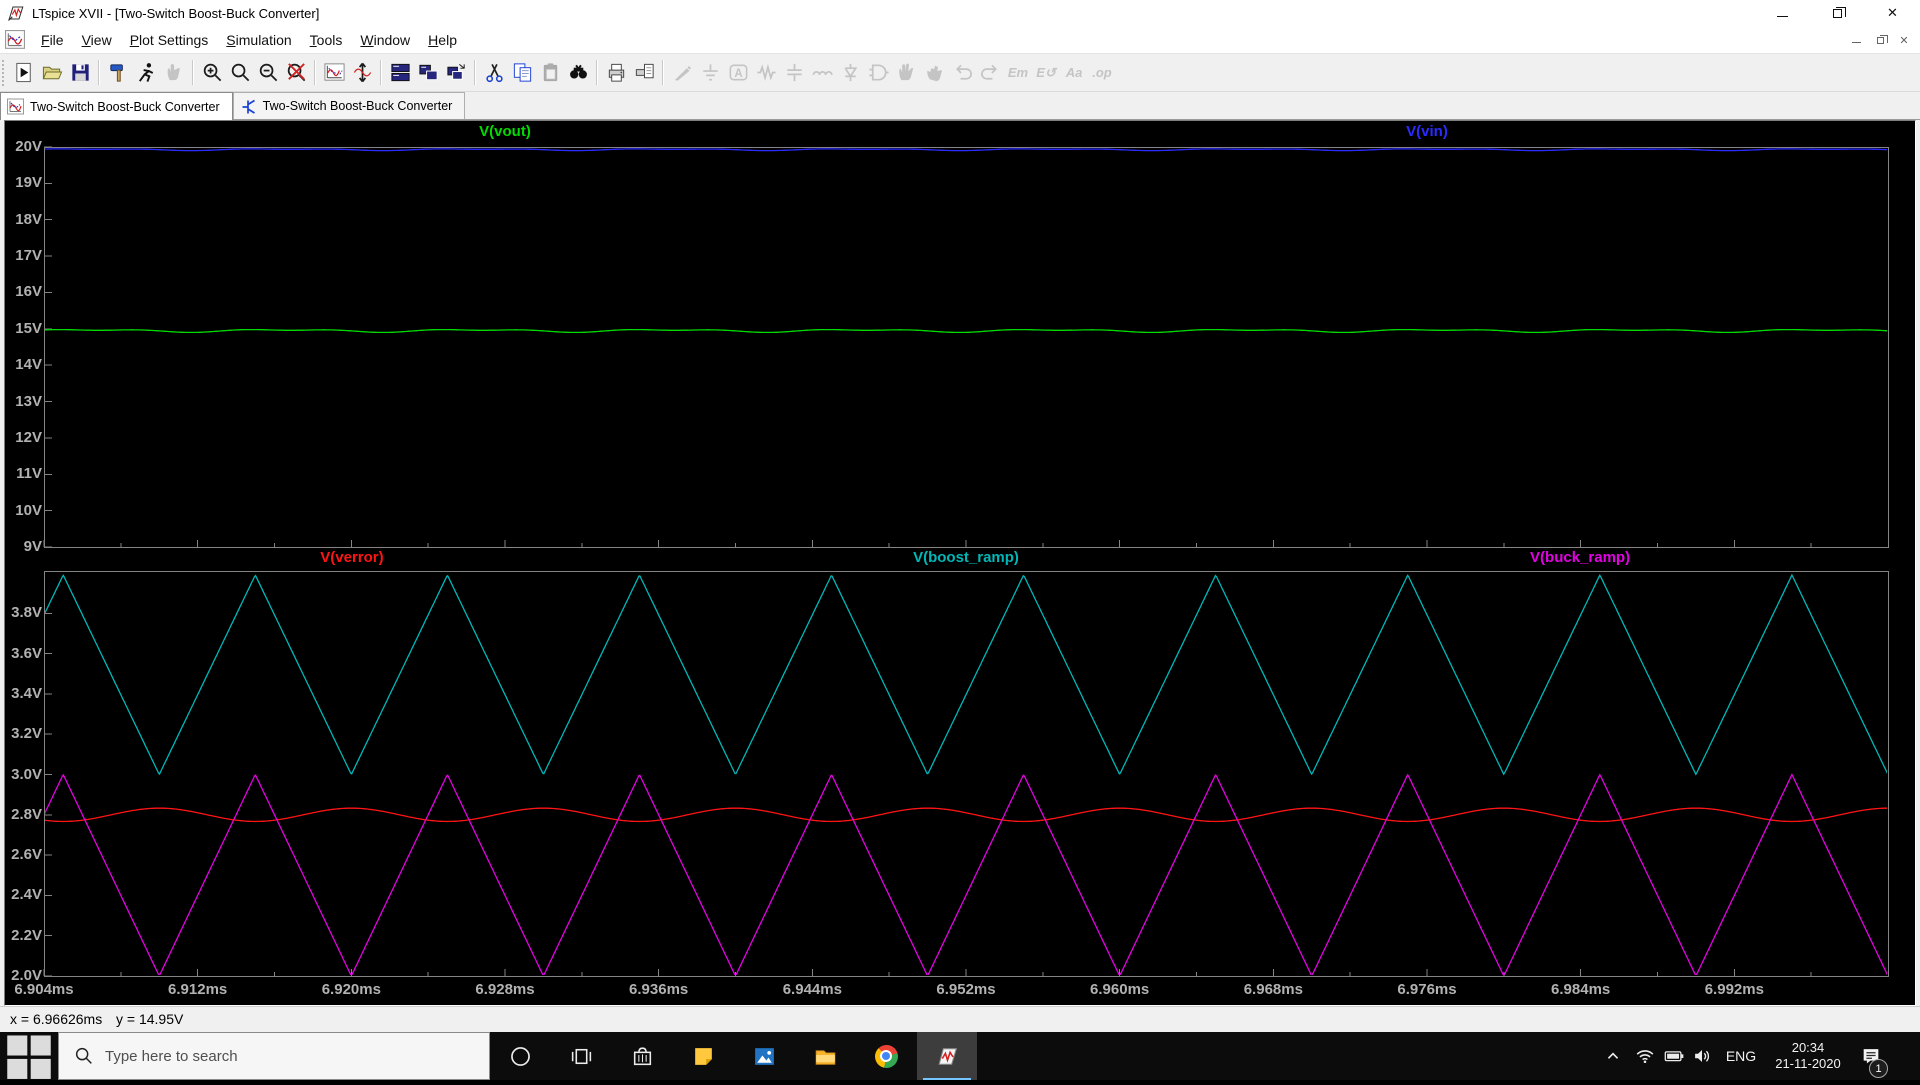  I want to click on start-button, so click(29, 1056).